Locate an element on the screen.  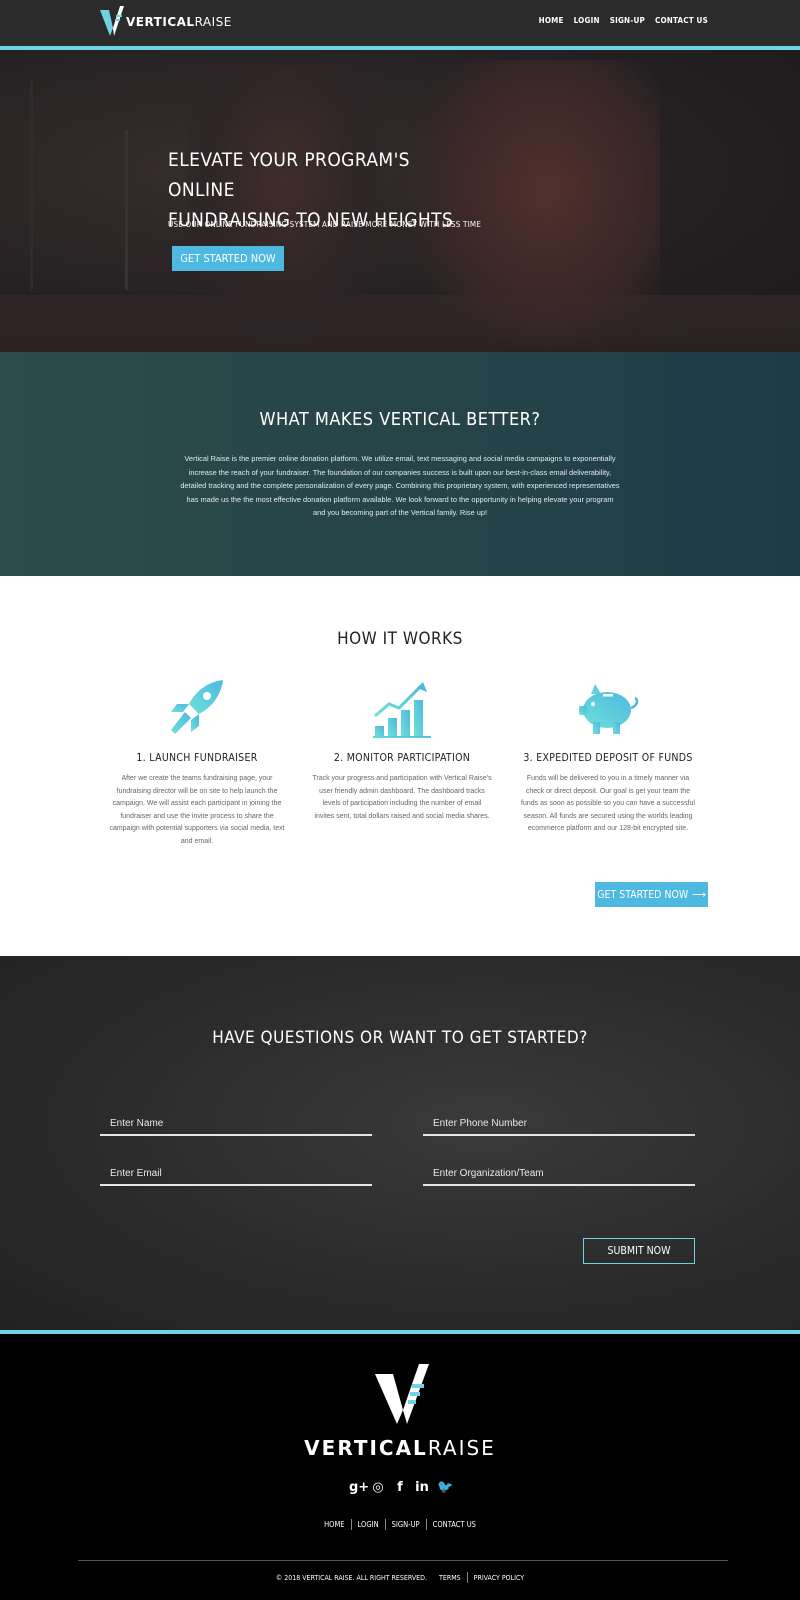
submit-button: SUBMIT NOW is located at coordinates (639, 1251).